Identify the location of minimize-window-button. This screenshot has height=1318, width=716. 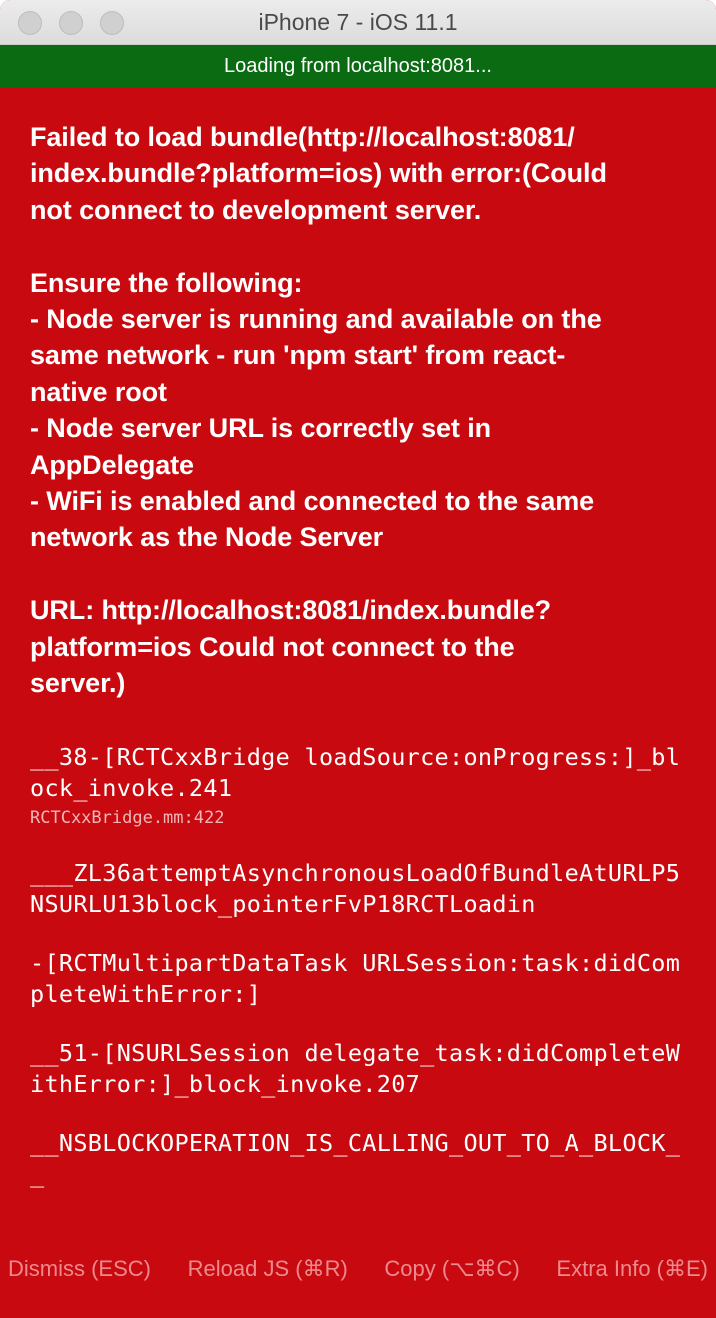
(71, 23).